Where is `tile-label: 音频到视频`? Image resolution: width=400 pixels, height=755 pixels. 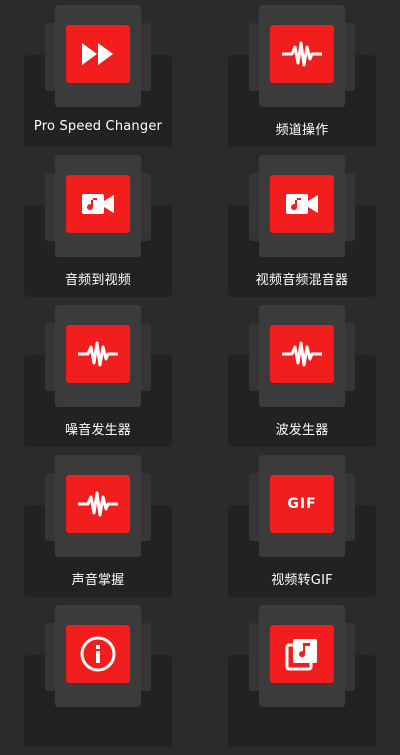
tile-label: 音频到视频 is located at coordinates (97, 280).